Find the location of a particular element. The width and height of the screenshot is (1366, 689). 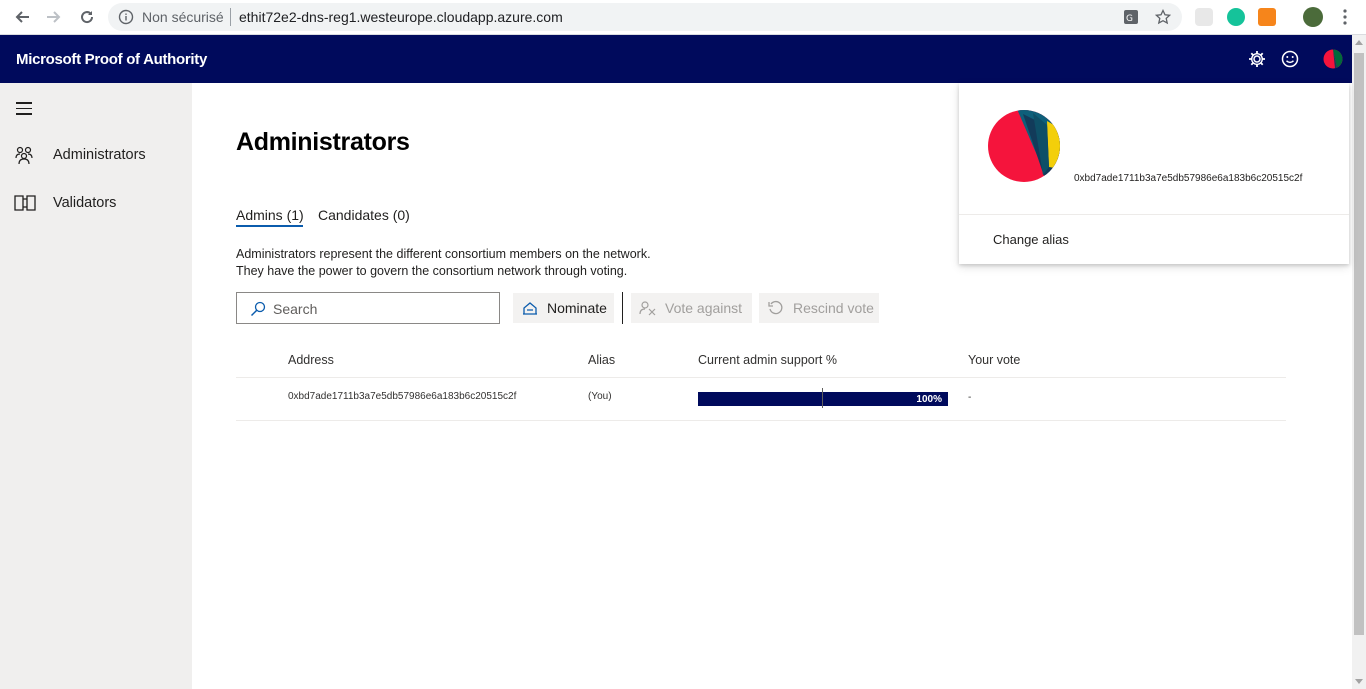

extension-icon is located at coordinates (1204, 17).